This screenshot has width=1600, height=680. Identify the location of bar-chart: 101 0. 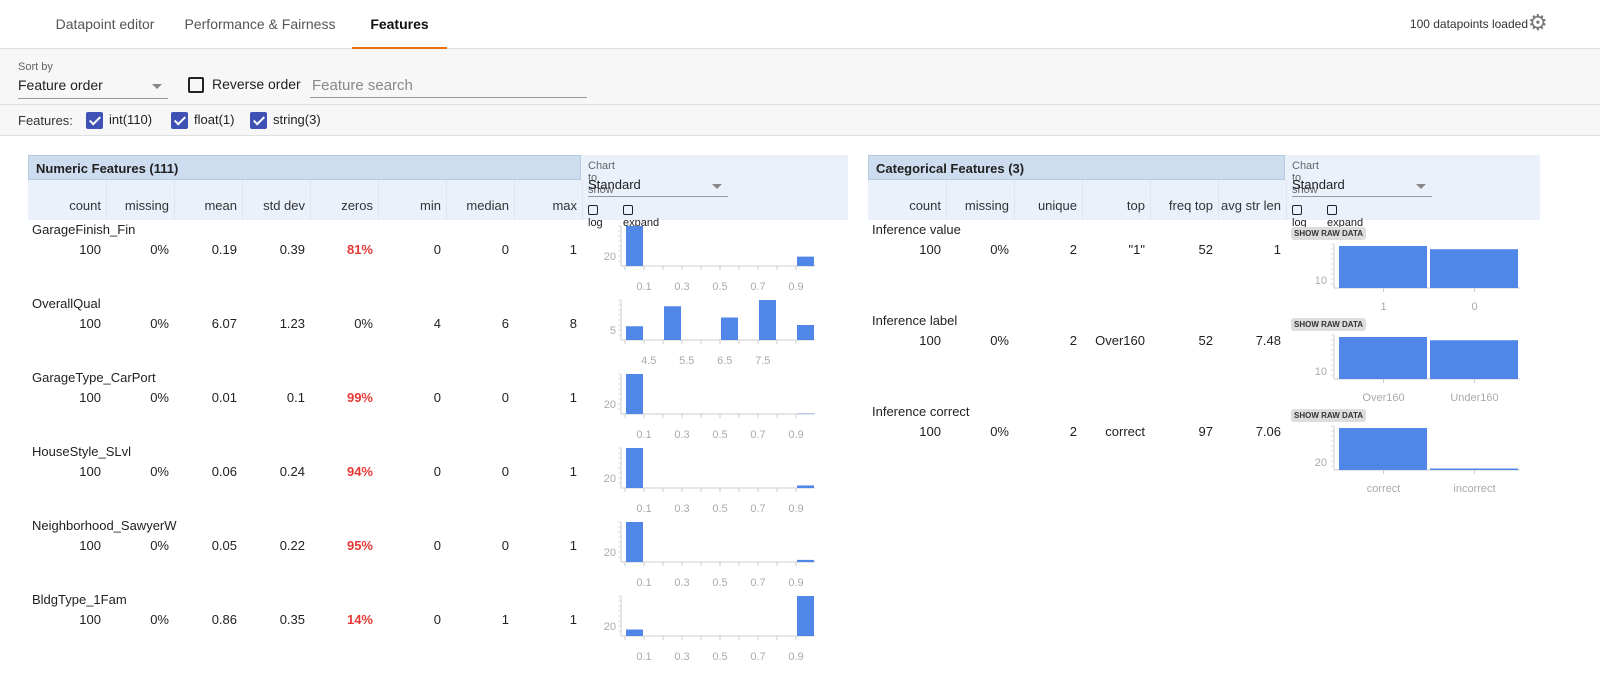
(1417, 277).